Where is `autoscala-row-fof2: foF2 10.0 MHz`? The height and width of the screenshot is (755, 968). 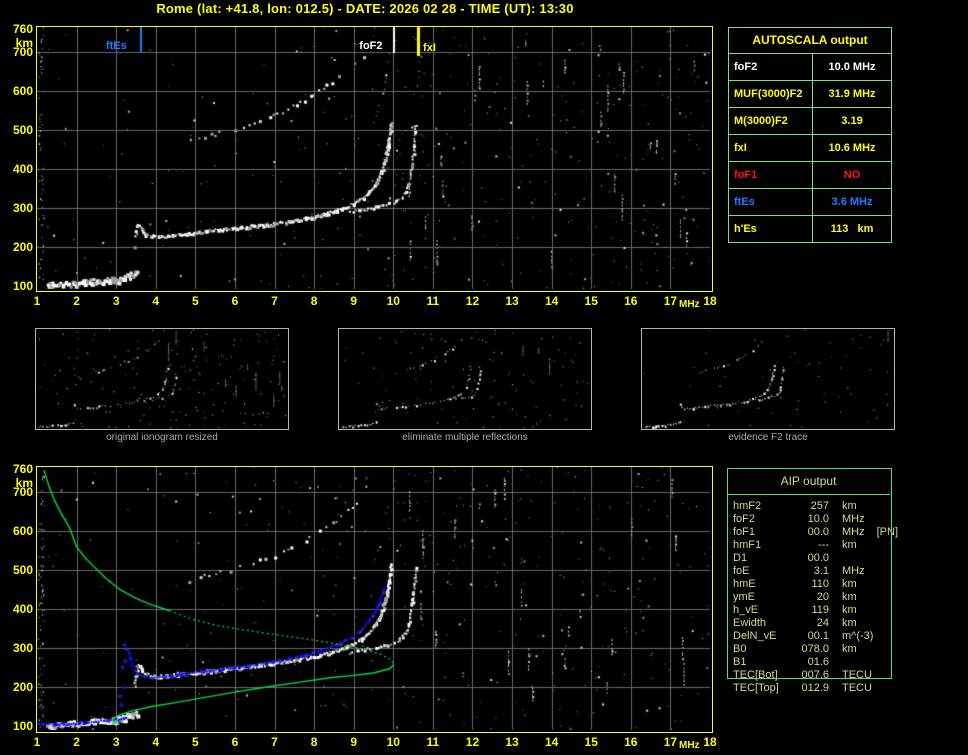
autoscala-row-fof2: foF2 10.0 MHz is located at coordinates (810, 66).